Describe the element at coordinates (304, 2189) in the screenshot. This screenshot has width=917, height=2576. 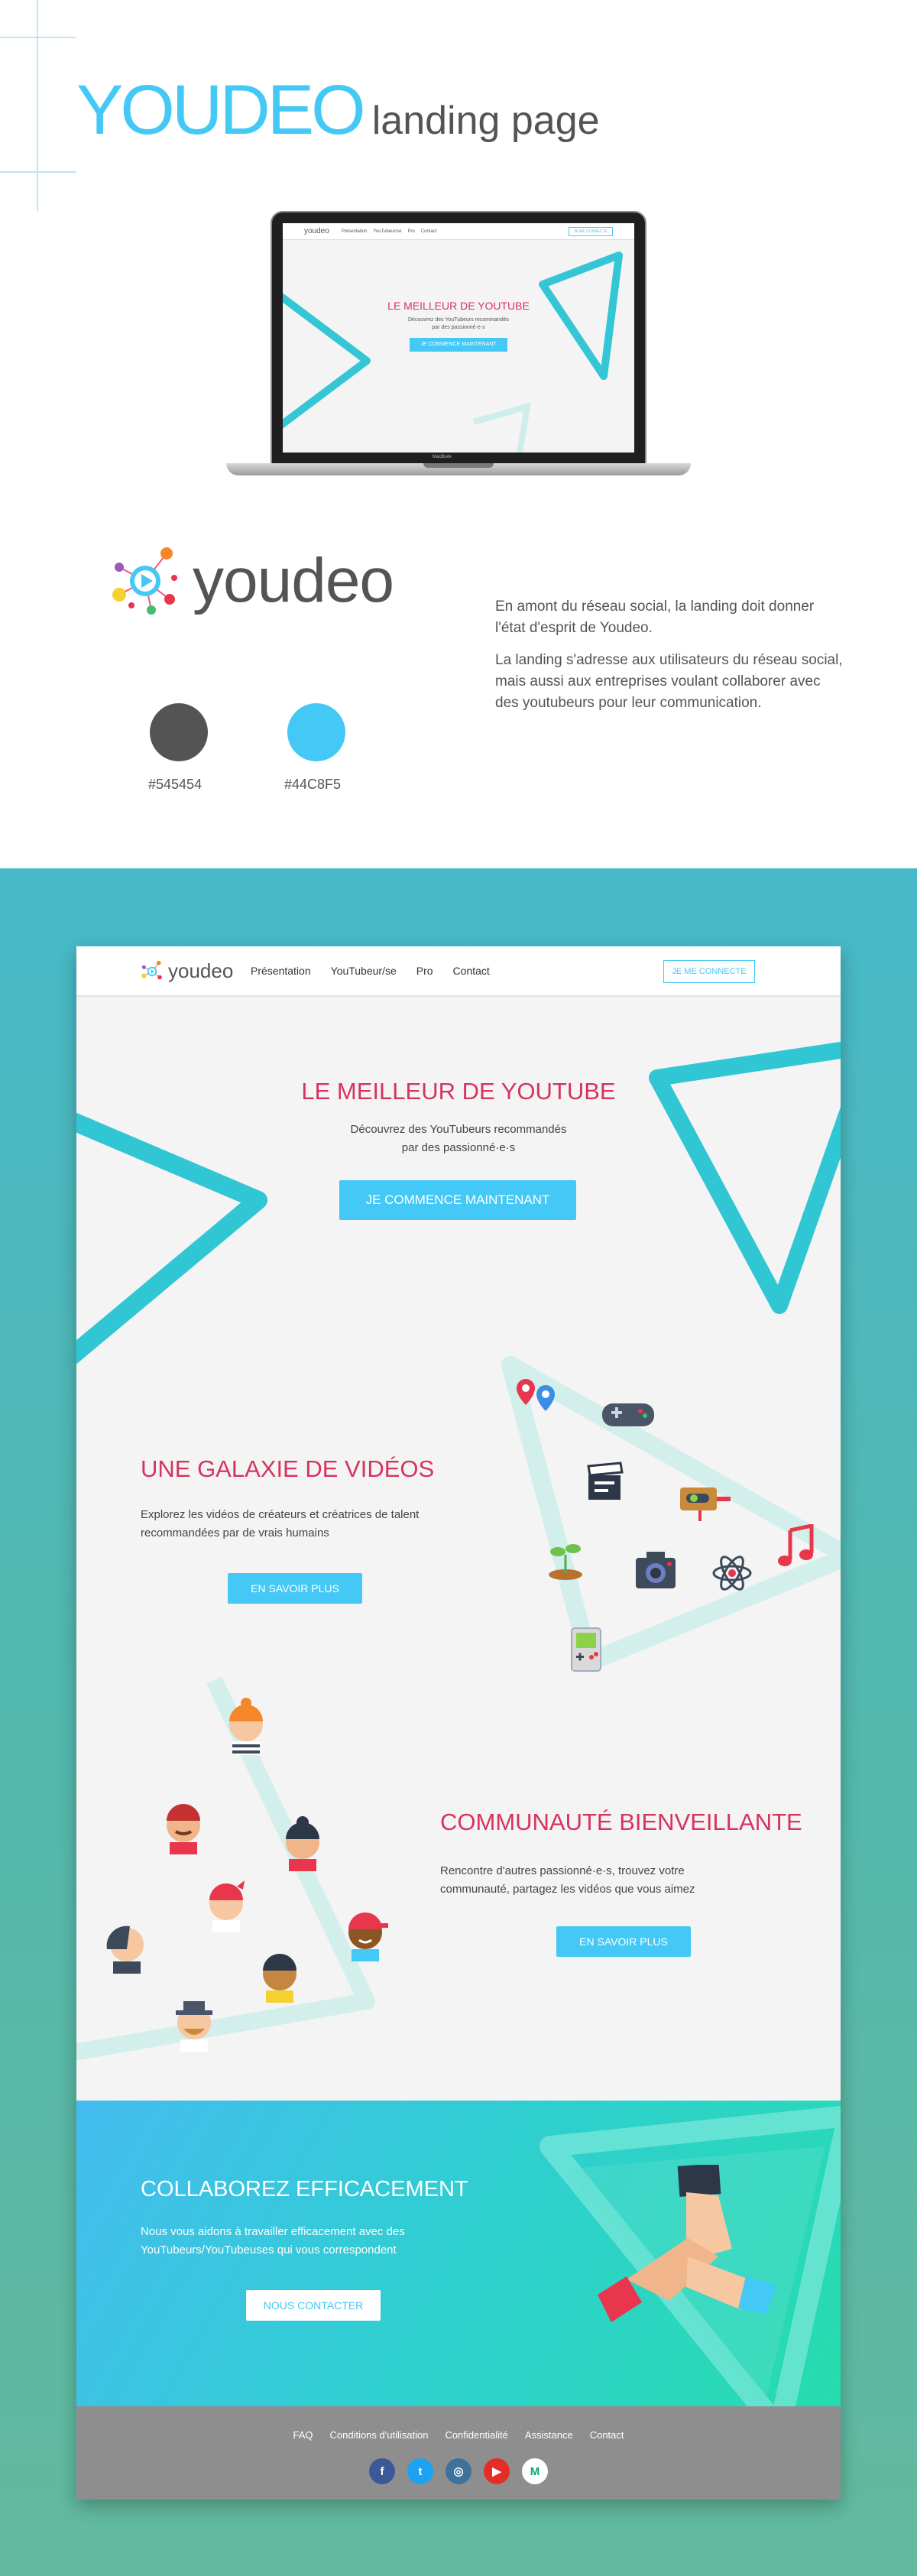
I see `collaborate-title: COLLABOREZ EFFICACEMENT` at that location.